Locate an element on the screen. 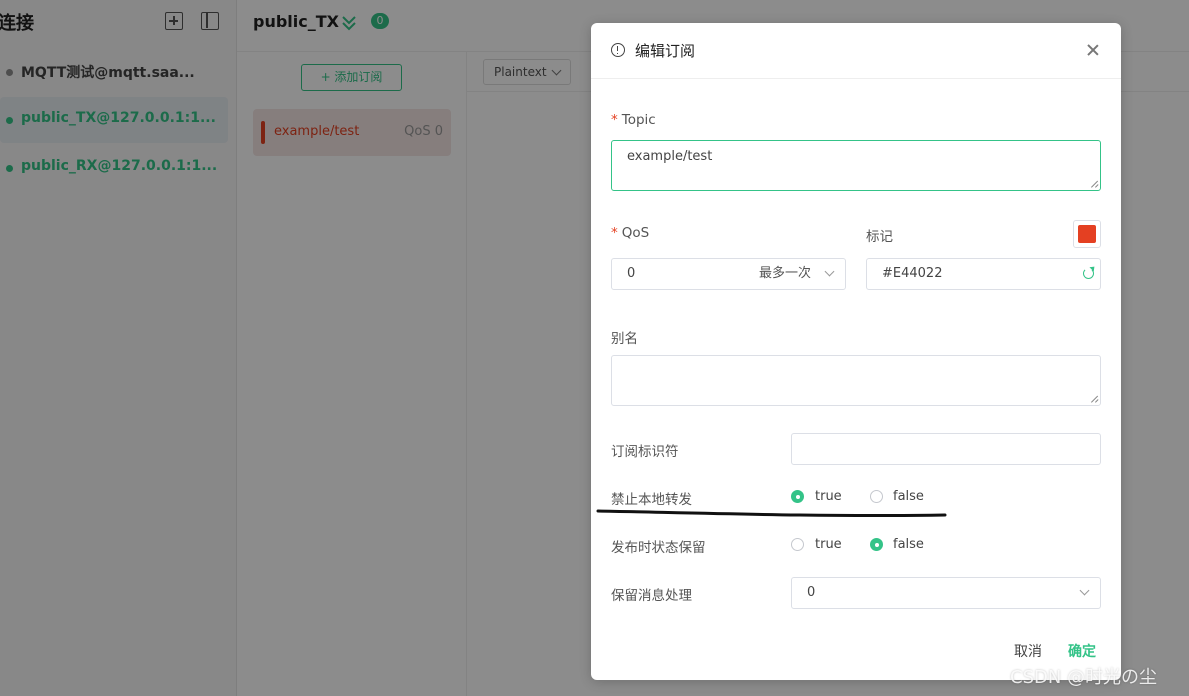 This screenshot has height=696, width=1189. no-local-false-label: false is located at coordinates (908, 496).